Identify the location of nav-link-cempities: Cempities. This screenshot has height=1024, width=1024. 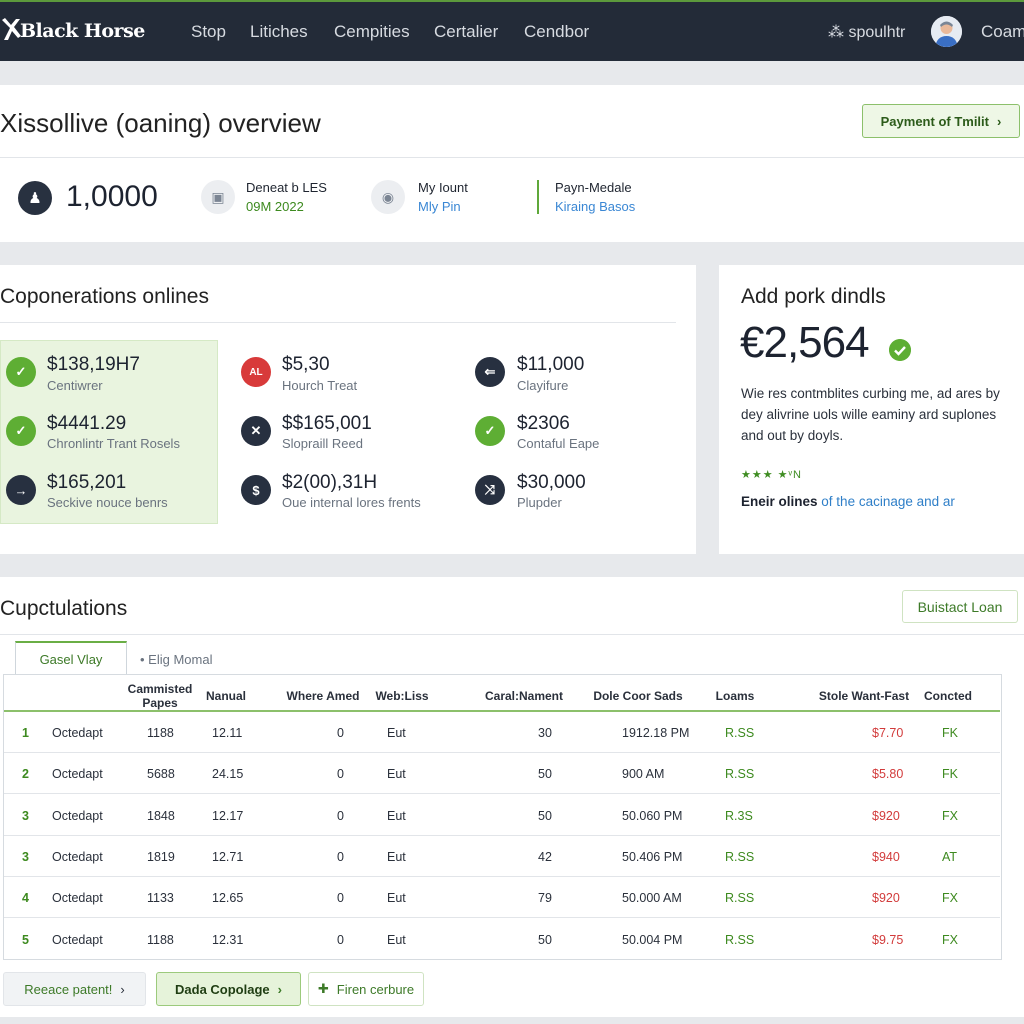
(372, 32).